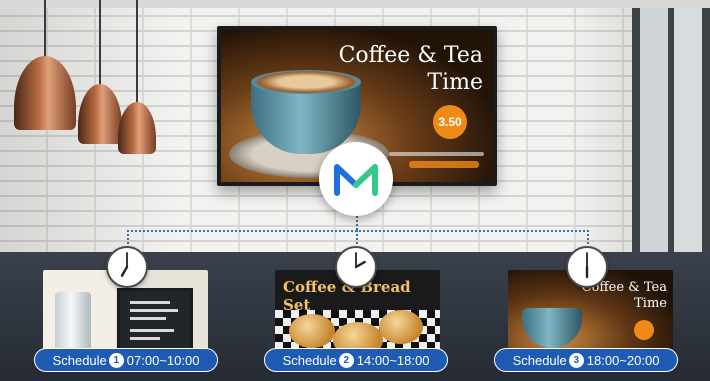  Describe the element at coordinates (73, 324) in the screenshot. I see `water-glass-image` at that location.